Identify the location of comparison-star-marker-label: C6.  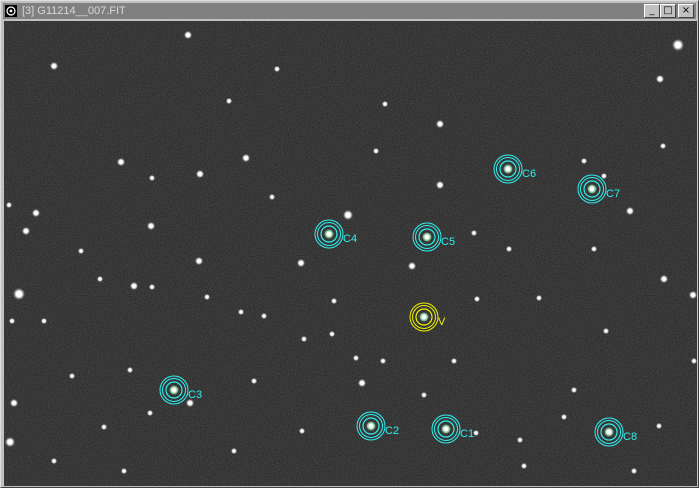
(529, 174).